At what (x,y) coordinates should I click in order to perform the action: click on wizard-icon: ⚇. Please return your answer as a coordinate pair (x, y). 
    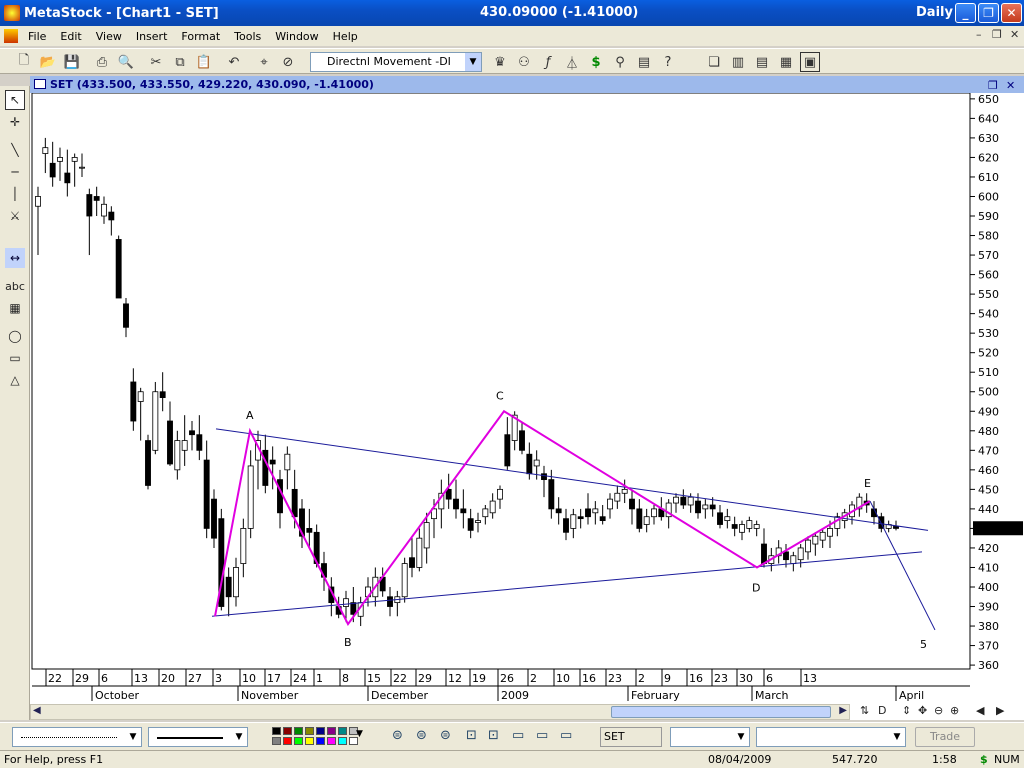
    Looking at the image, I should click on (524, 62).